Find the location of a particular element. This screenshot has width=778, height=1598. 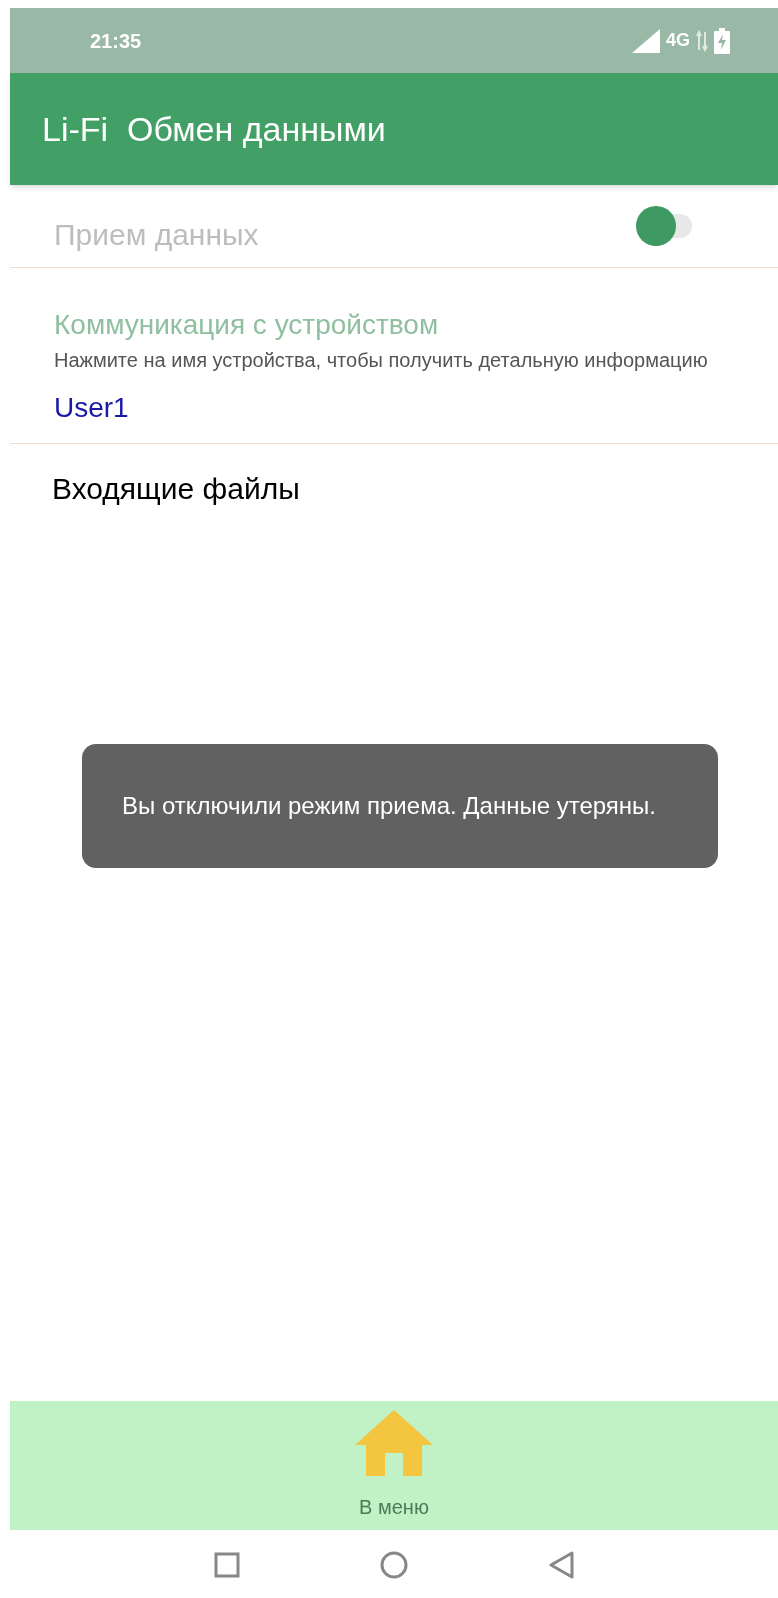

incoming-files-title: Входящие файлы is located at coordinates (175, 489).